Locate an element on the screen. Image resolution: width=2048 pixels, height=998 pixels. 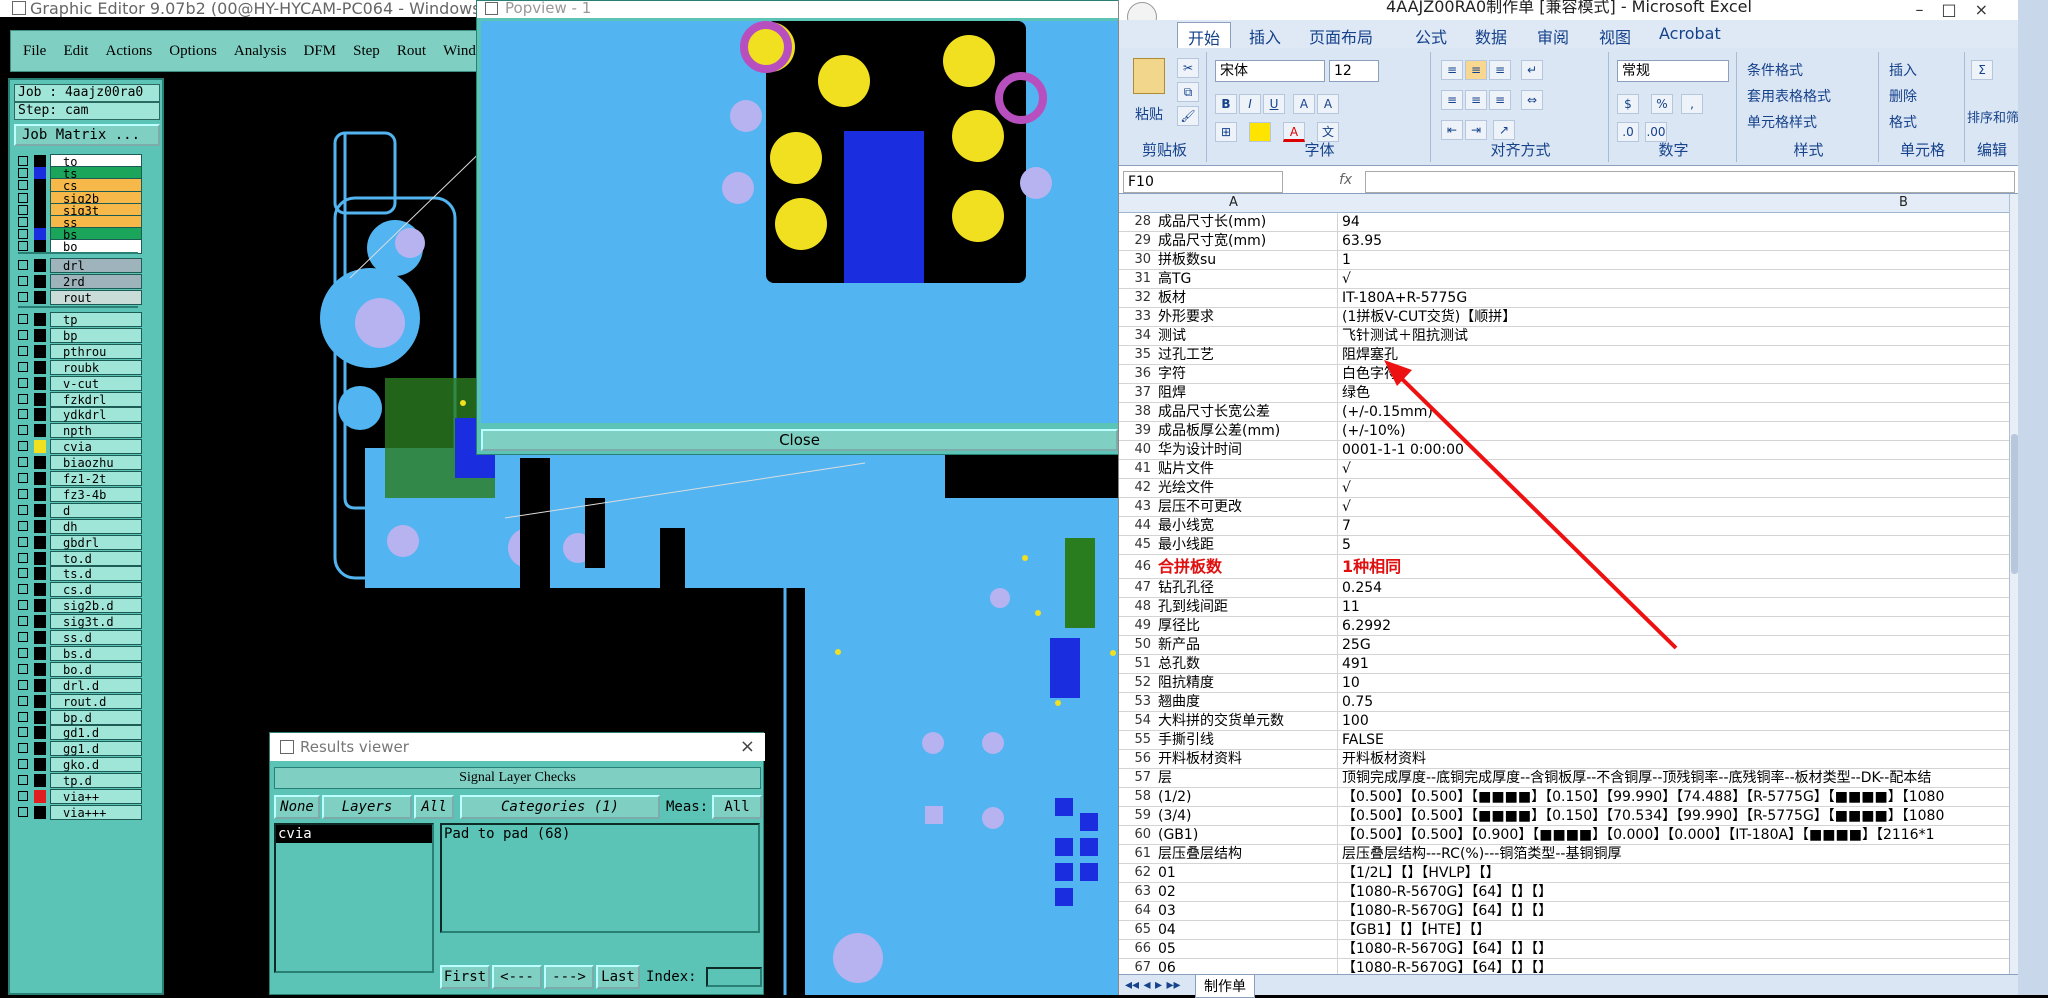
layer-row-via+++: via+++ is located at coordinates (78, 812).